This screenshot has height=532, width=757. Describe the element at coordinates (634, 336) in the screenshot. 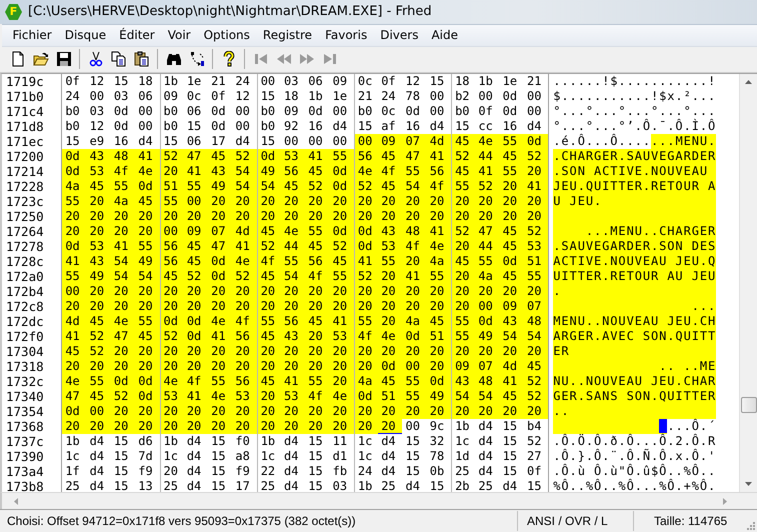

I see `ascii-text: ARGER.AVEC SON.QUITT` at that location.